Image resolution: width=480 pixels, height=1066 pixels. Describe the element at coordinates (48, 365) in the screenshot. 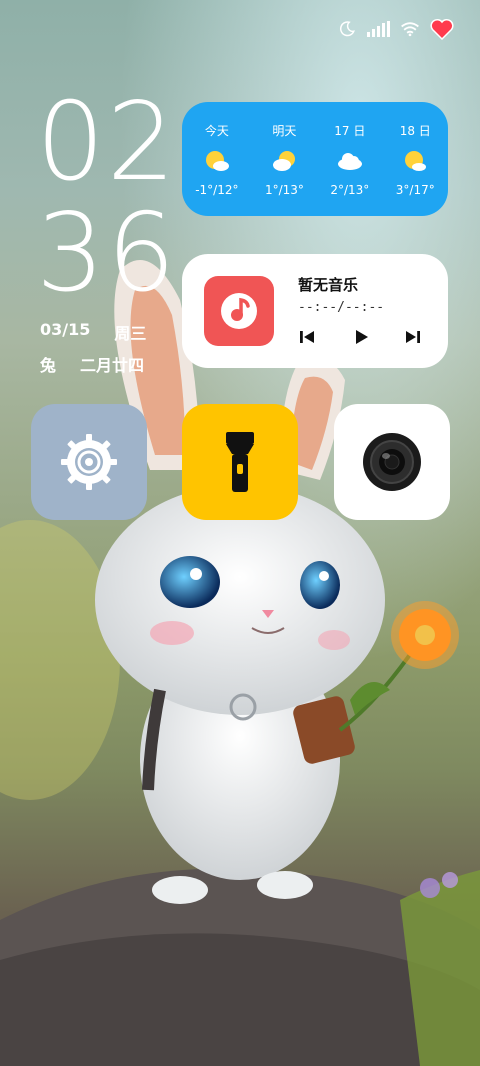

I see `zodiac-text: 兔` at that location.